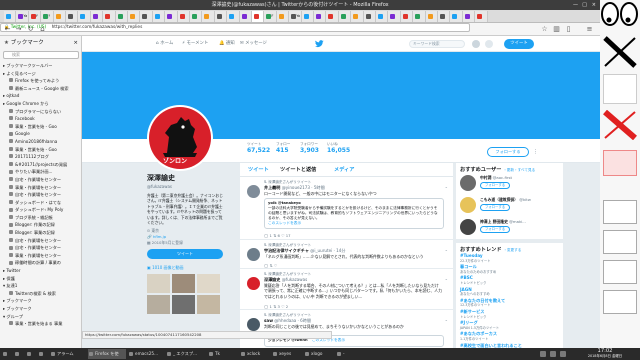 This screenshot has width=640, height=360. I want to click on trend-item: #あなたのポーカス 1.1万件のツイート, so click(509, 336).